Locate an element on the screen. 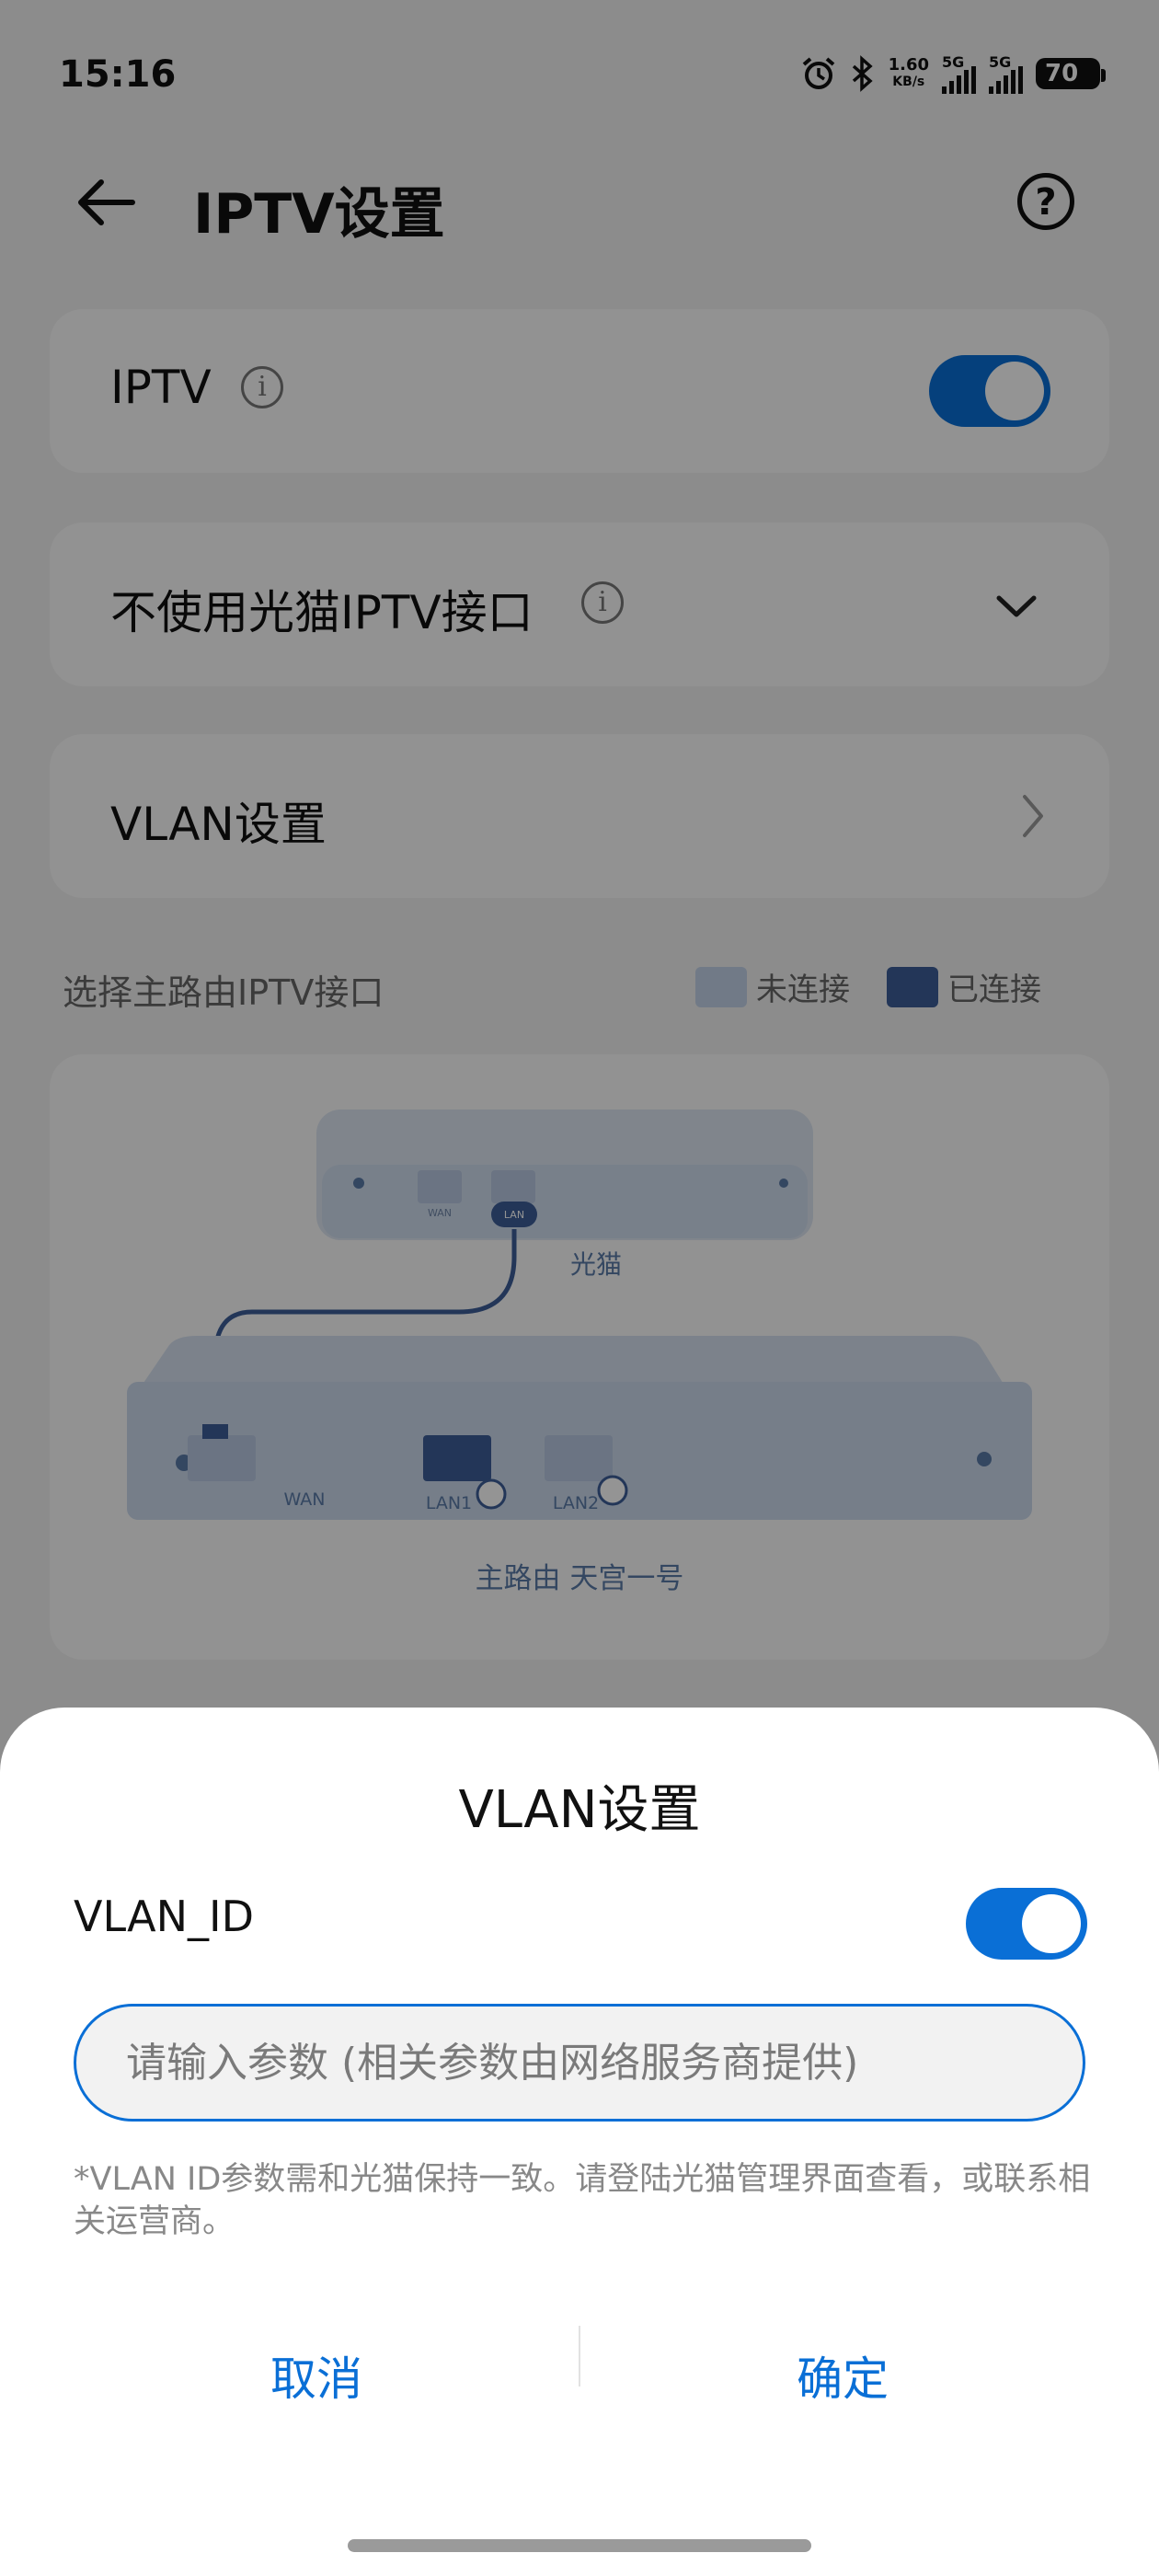 This screenshot has height=2576, width=1159. confirm-button: 确定 is located at coordinates (842, 2378).